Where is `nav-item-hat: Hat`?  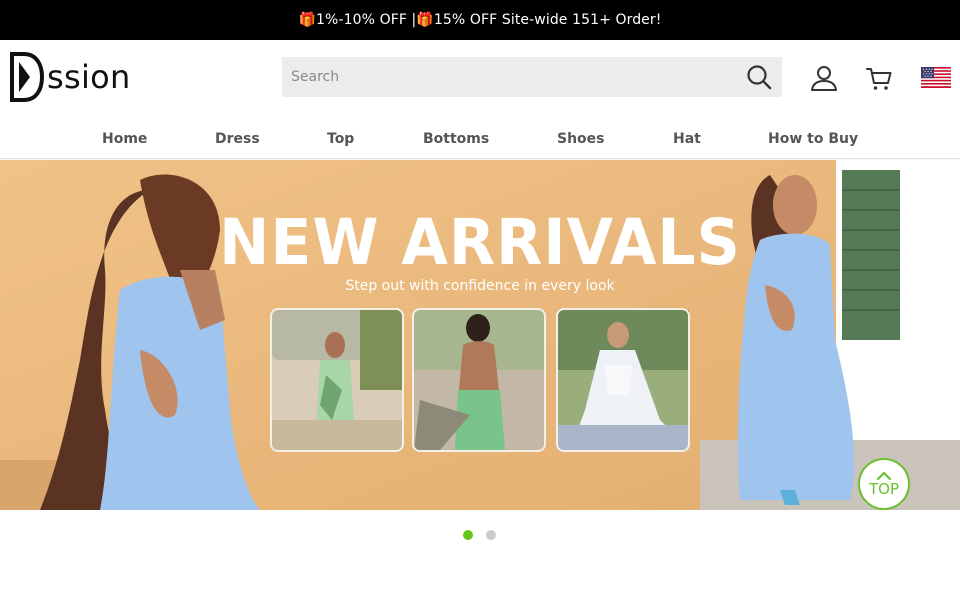 nav-item-hat: Hat is located at coordinates (687, 139).